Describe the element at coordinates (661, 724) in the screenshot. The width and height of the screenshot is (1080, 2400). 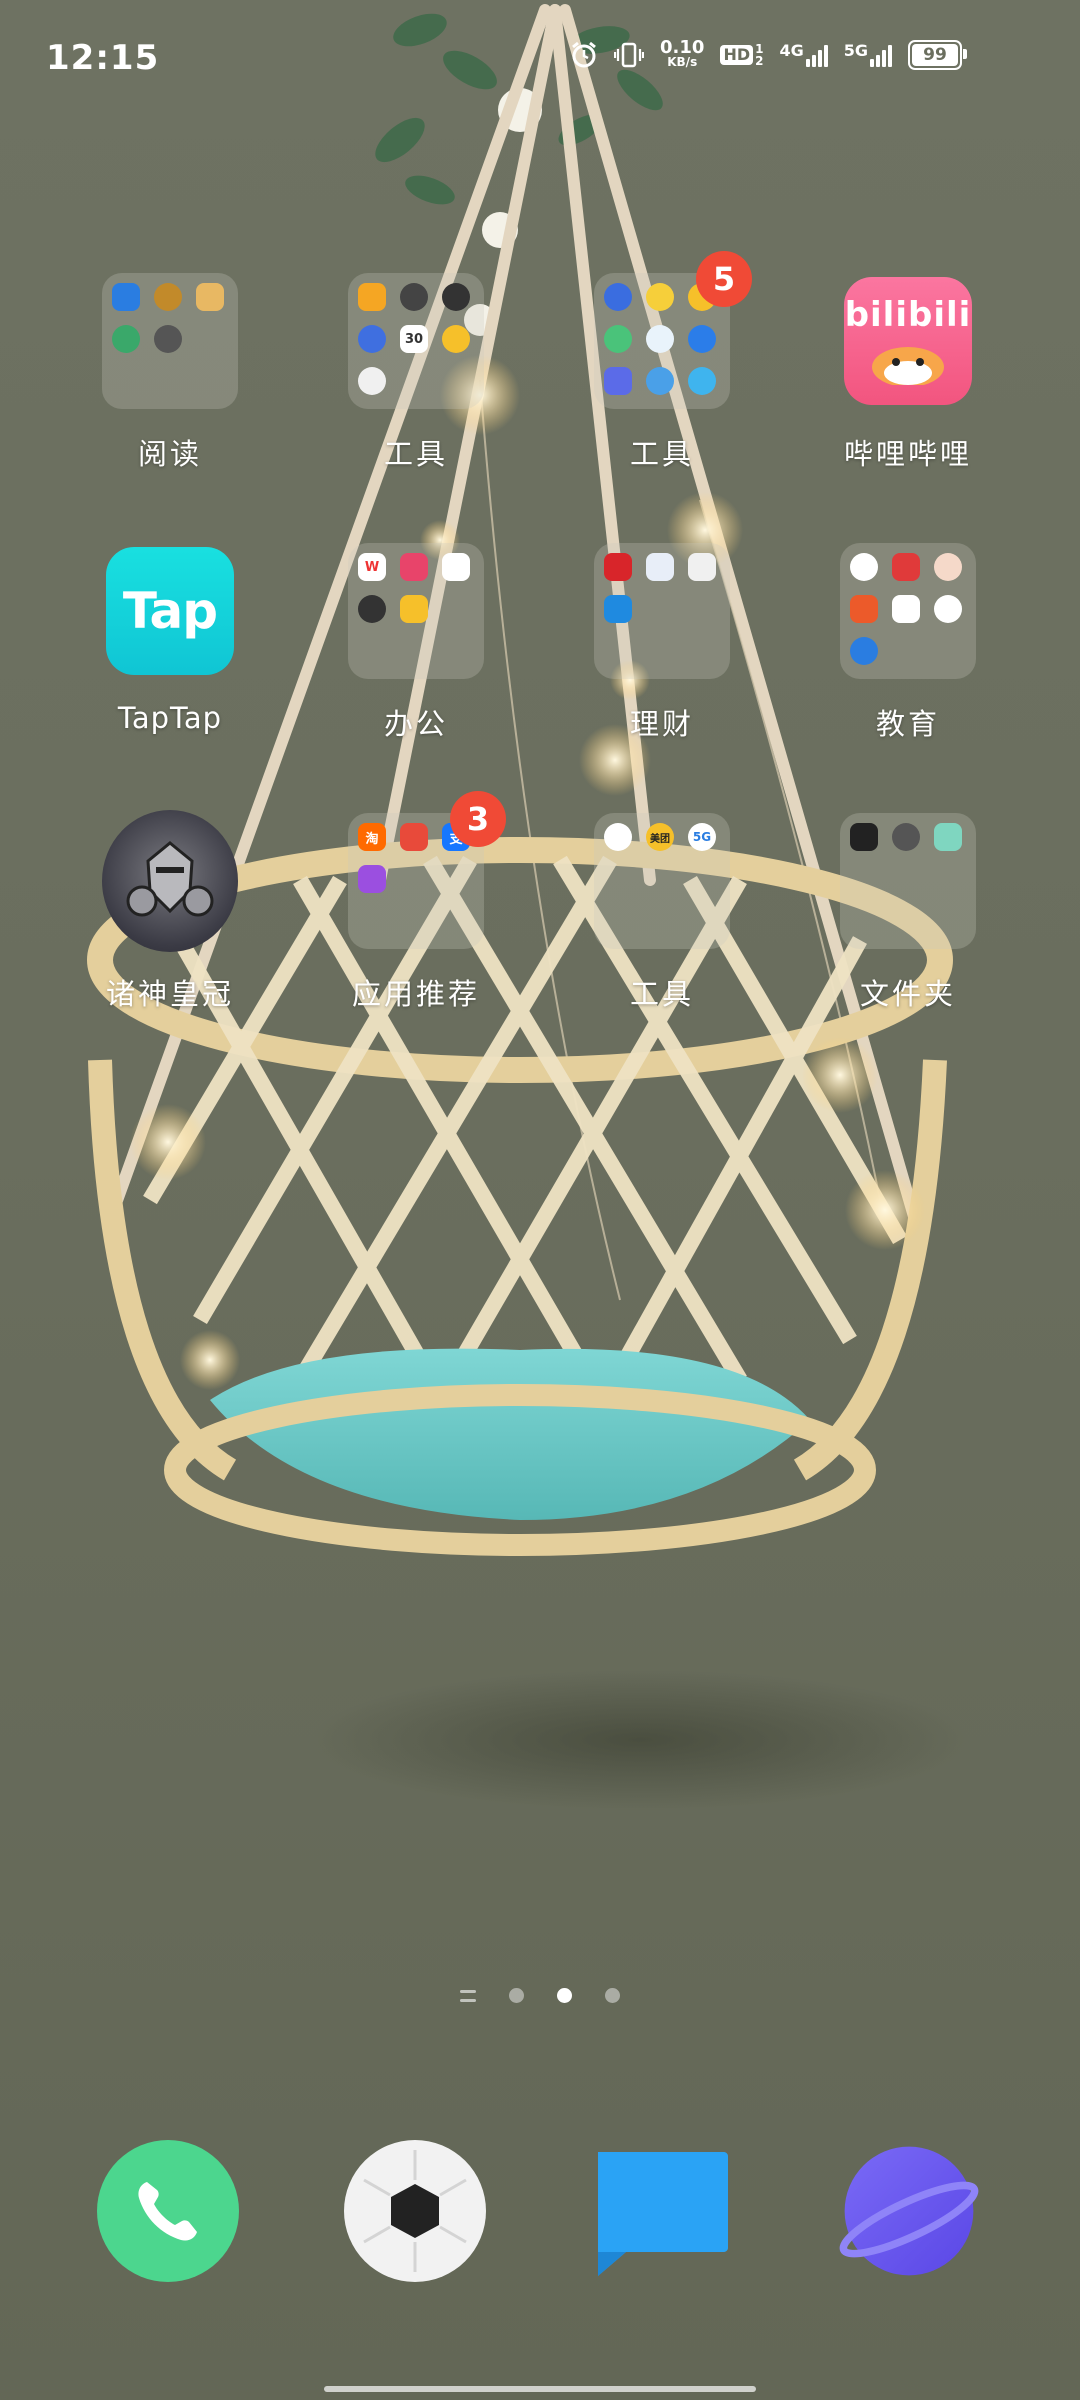
I see `app-label: 理财` at that location.